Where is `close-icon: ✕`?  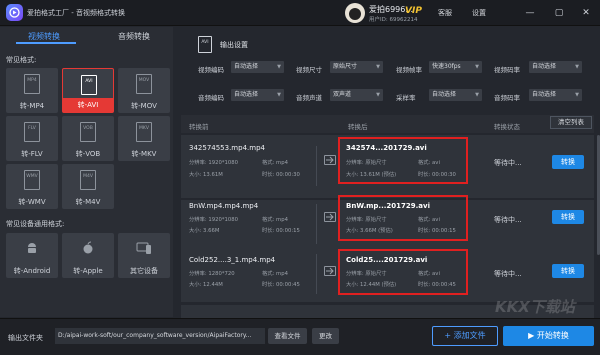
close-icon: ✕ is located at coordinates (586, 13).